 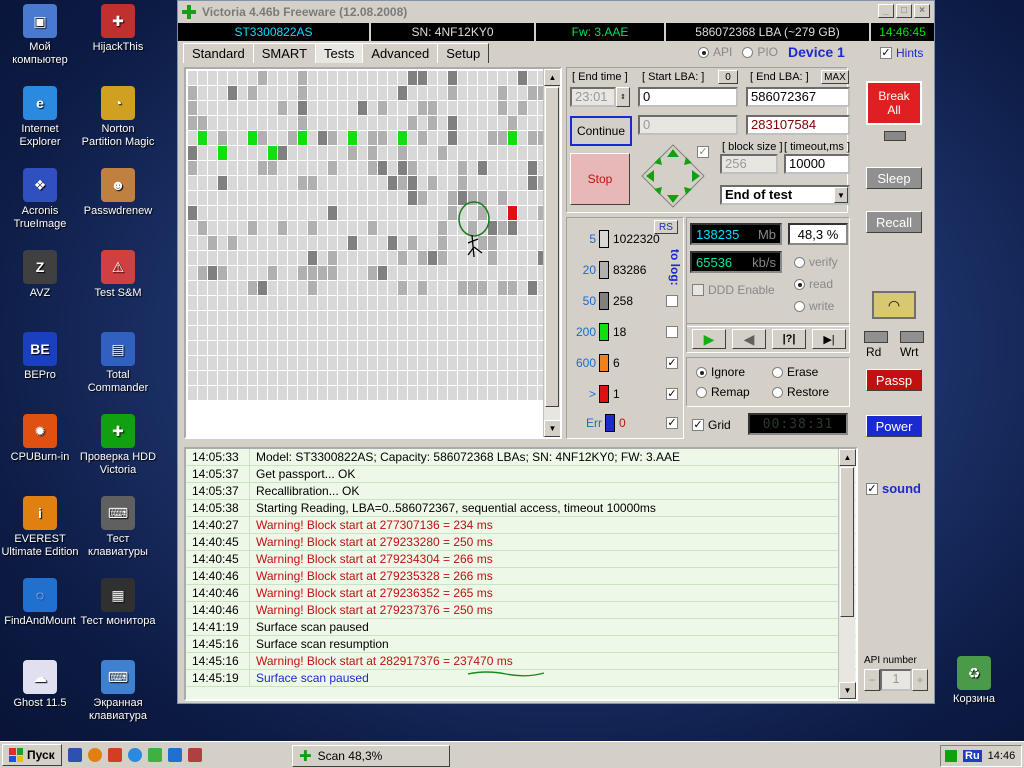 What do you see at coordinates (972, 756) in the screenshot?
I see `language-indicator: Ru` at bounding box center [972, 756].